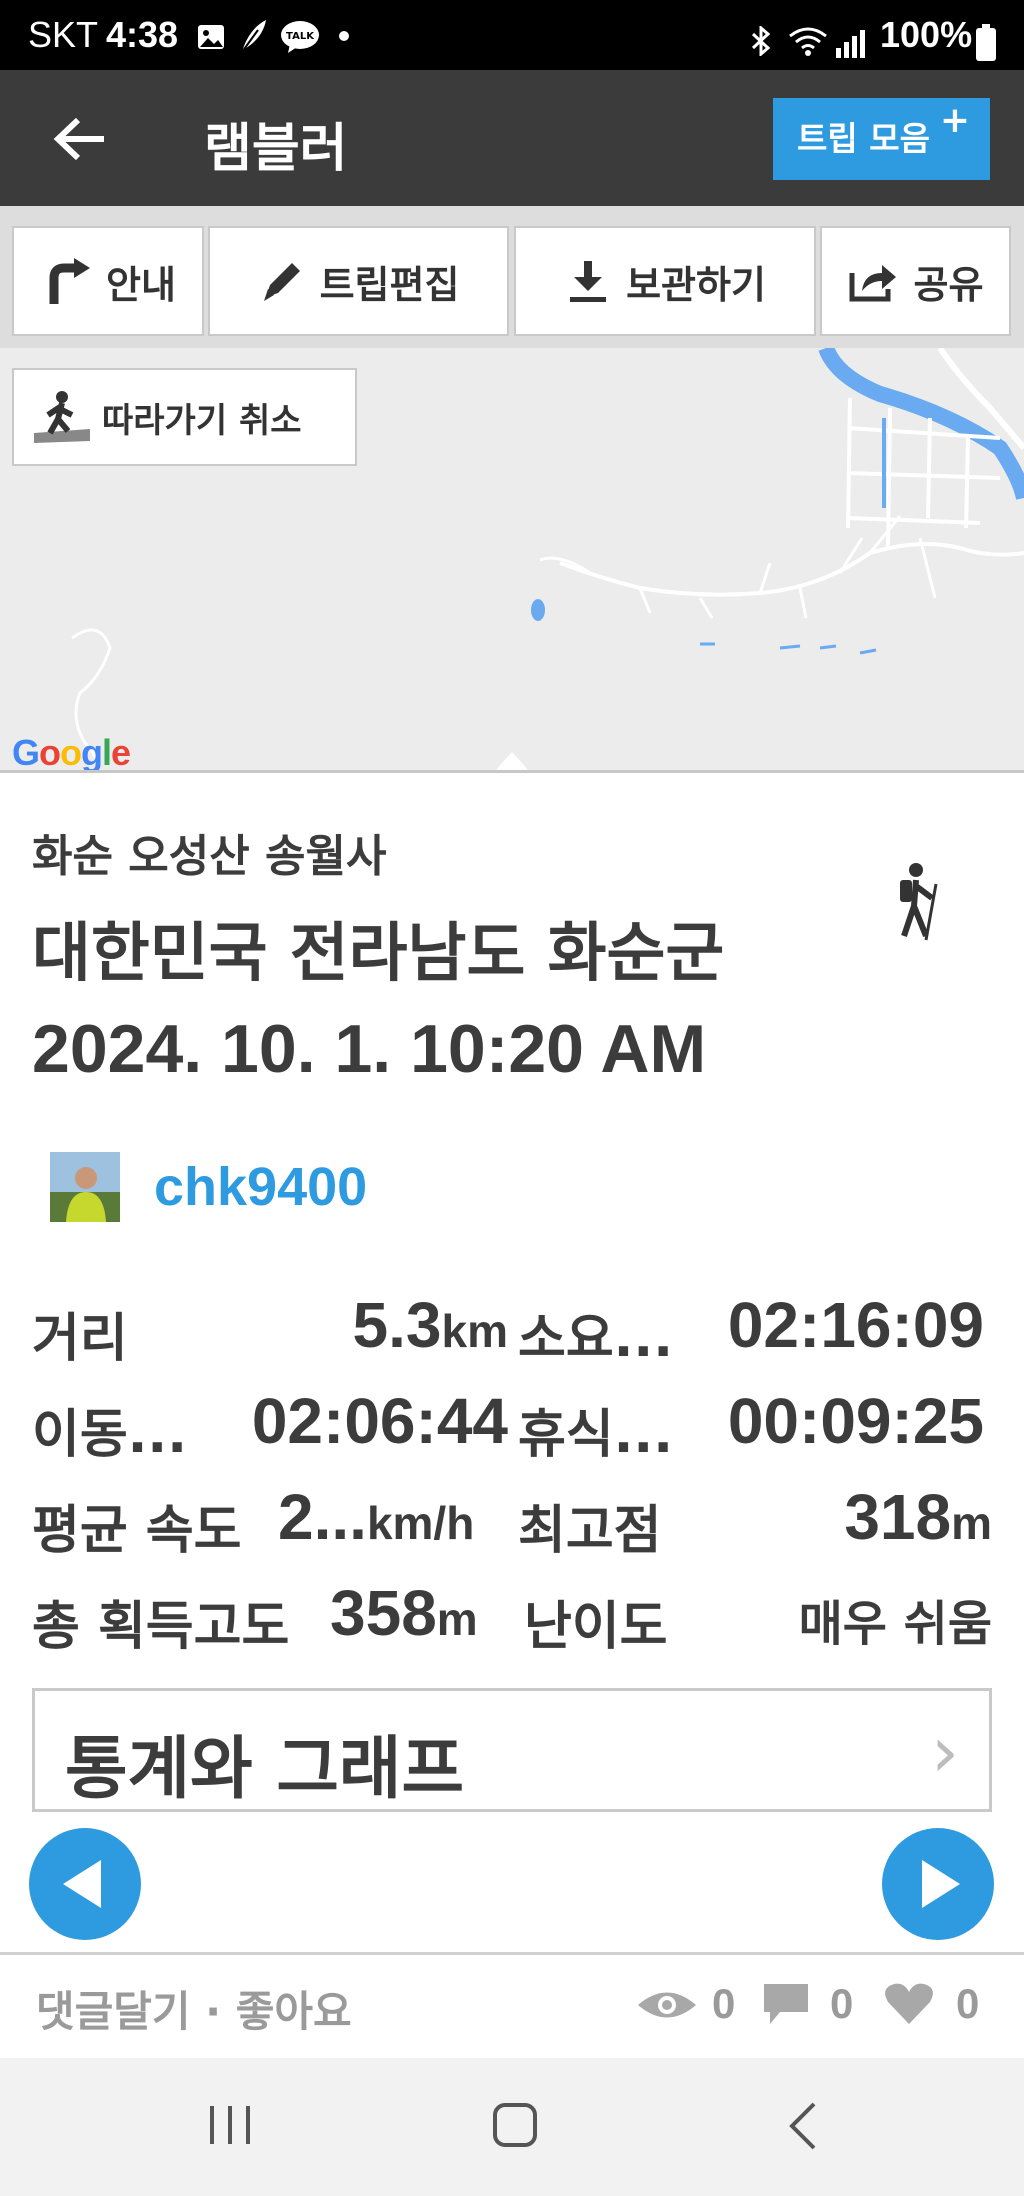  What do you see at coordinates (211, 37) in the screenshot?
I see `image-icon` at bounding box center [211, 37].